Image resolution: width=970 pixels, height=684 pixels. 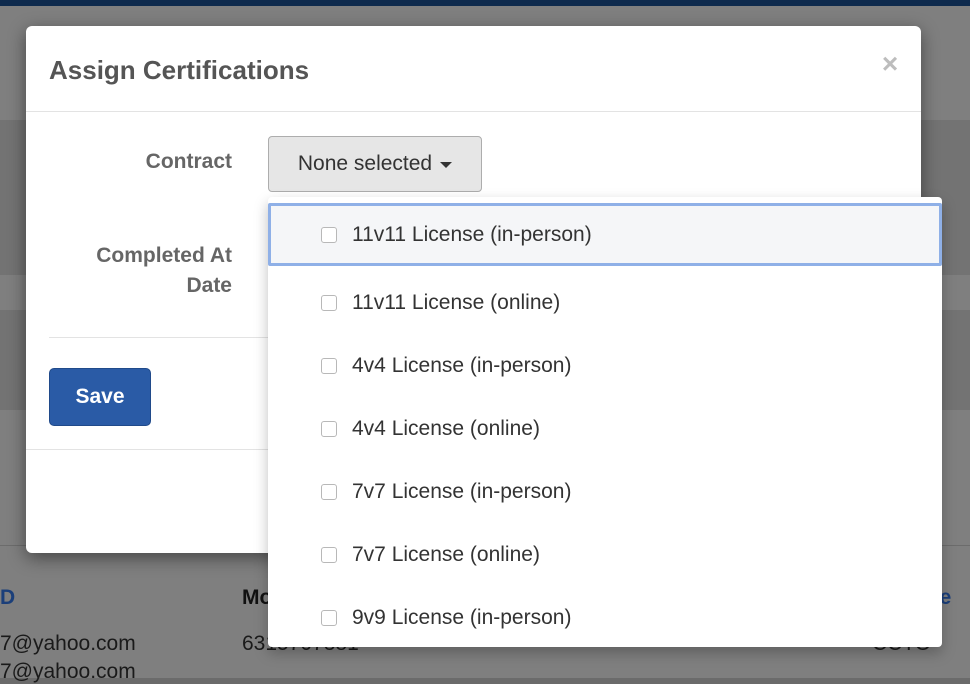 What do you see at coordinates (605, 554) in the screenshot?
I see `dropdown-option: 7v7 License (online)` at bounding box center [605, 554].